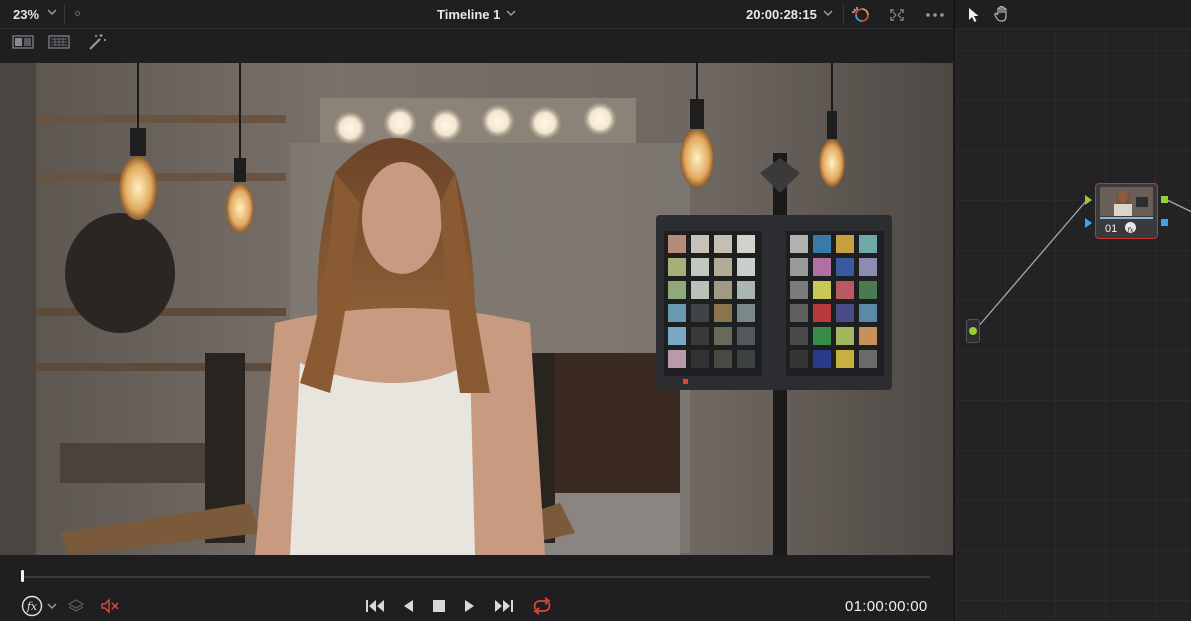 Image resolution: width=1191 pixels, height=621 pixels. What do you see at coordinates (22, 576) in the screenshot?
I see `playhead` at bounding box center [22, 576].